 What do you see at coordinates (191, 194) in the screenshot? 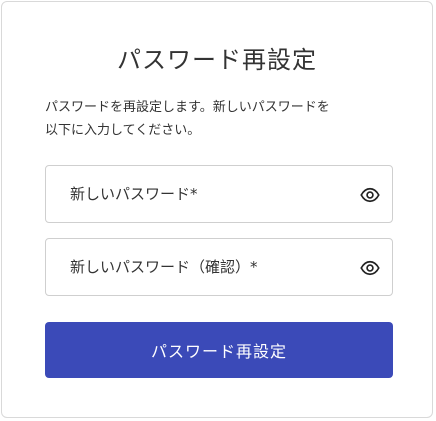
I see `new-password-input` at bounding box center [191, 194].